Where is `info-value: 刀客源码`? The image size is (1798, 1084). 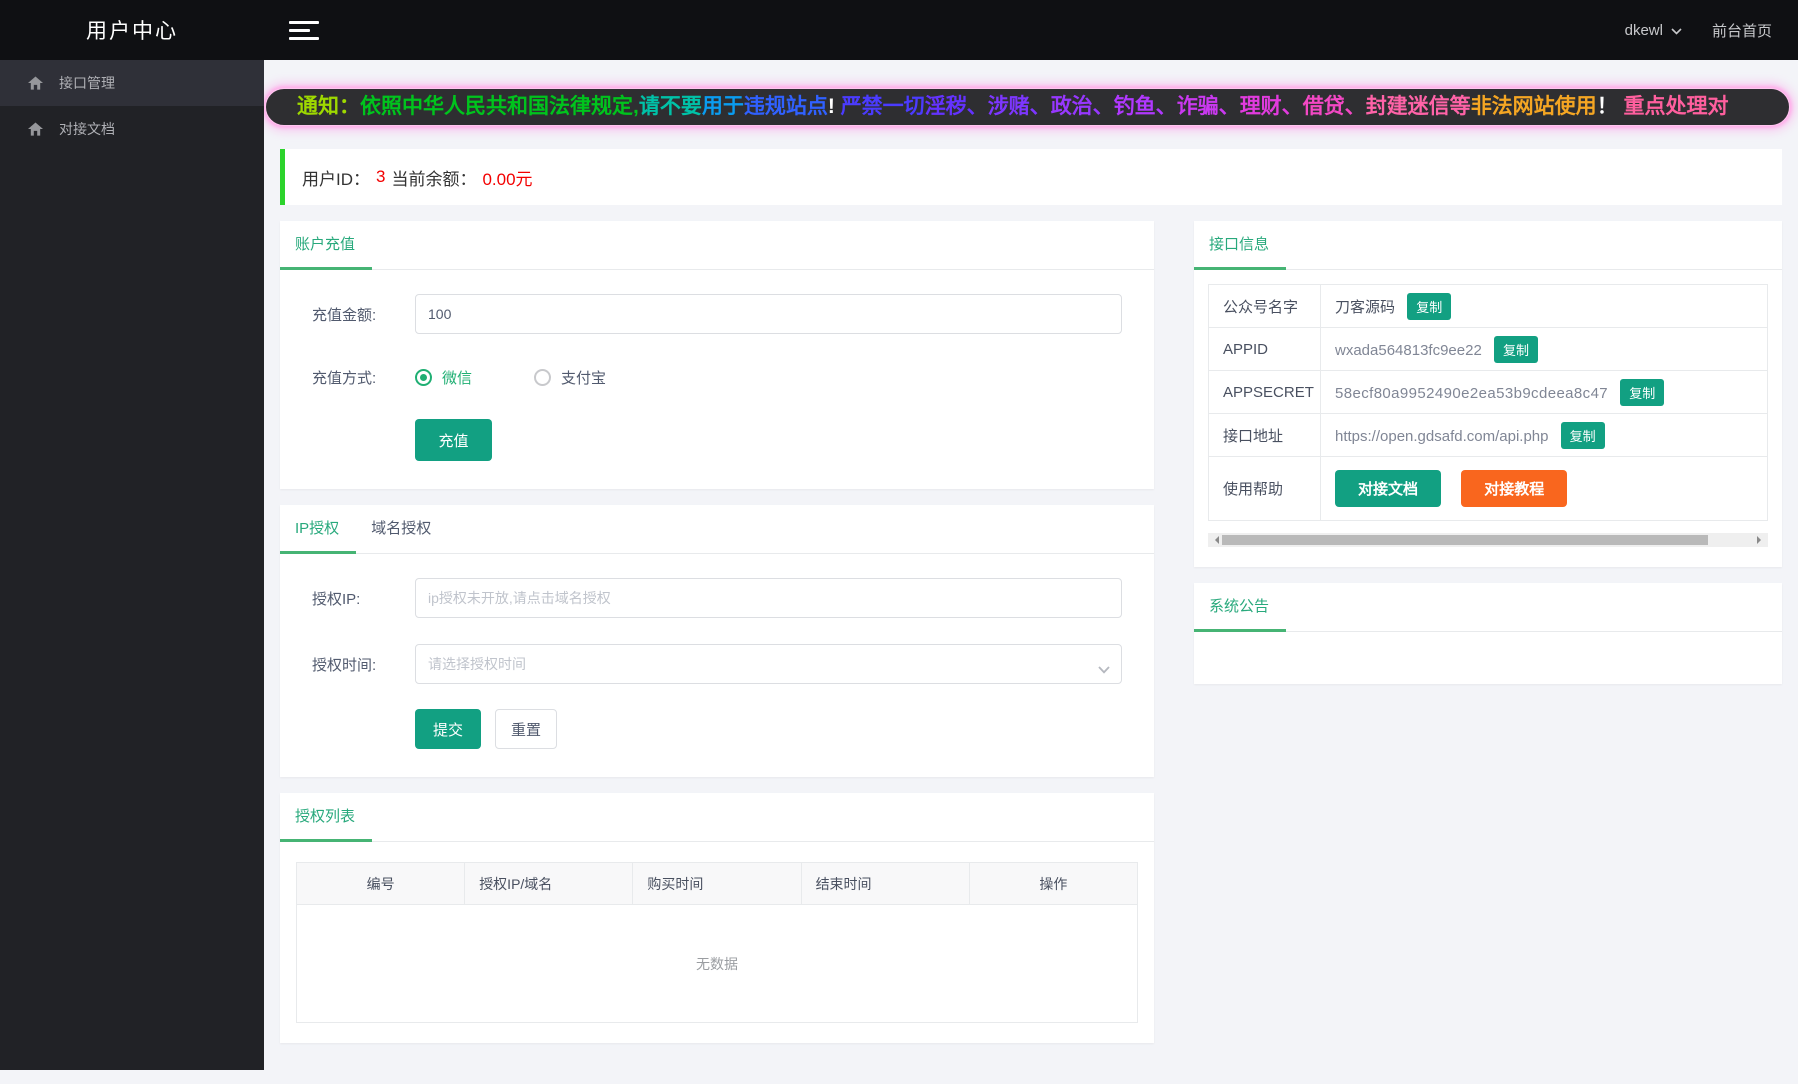 info-value: 刀客源码 is located at coordinates (1365, 307).